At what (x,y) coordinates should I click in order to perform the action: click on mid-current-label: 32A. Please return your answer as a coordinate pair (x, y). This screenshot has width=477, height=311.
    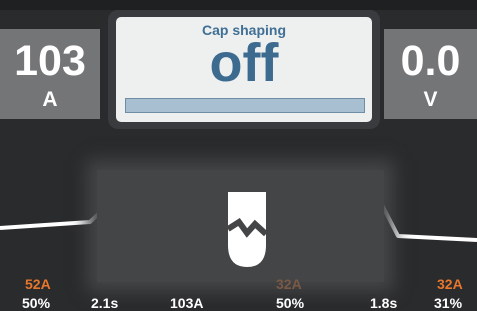
    Looking at the image, I should click on (289, 284).